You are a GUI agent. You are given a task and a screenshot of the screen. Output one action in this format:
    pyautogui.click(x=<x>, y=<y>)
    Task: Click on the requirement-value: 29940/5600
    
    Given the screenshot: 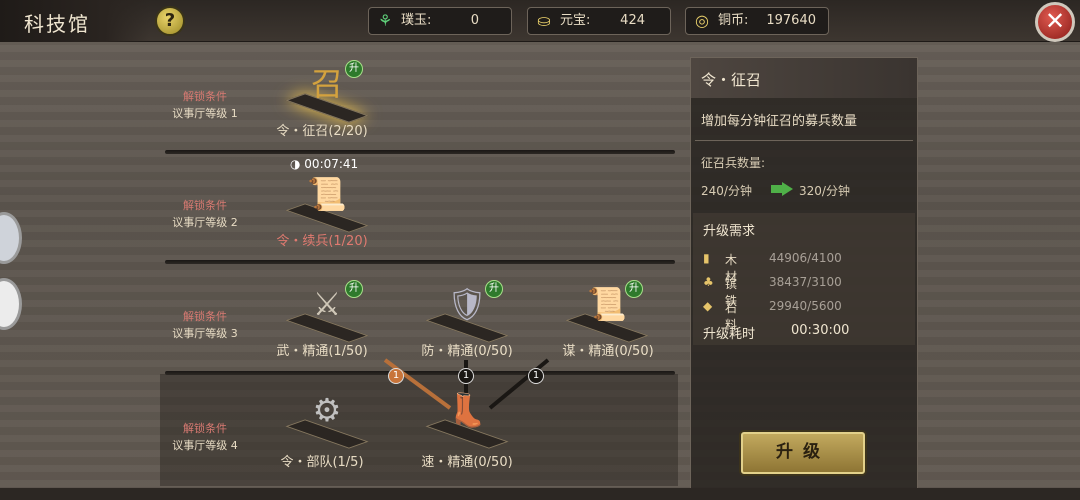 What is the action you would take?
    pyautogui.click(x=805, y=306)
    